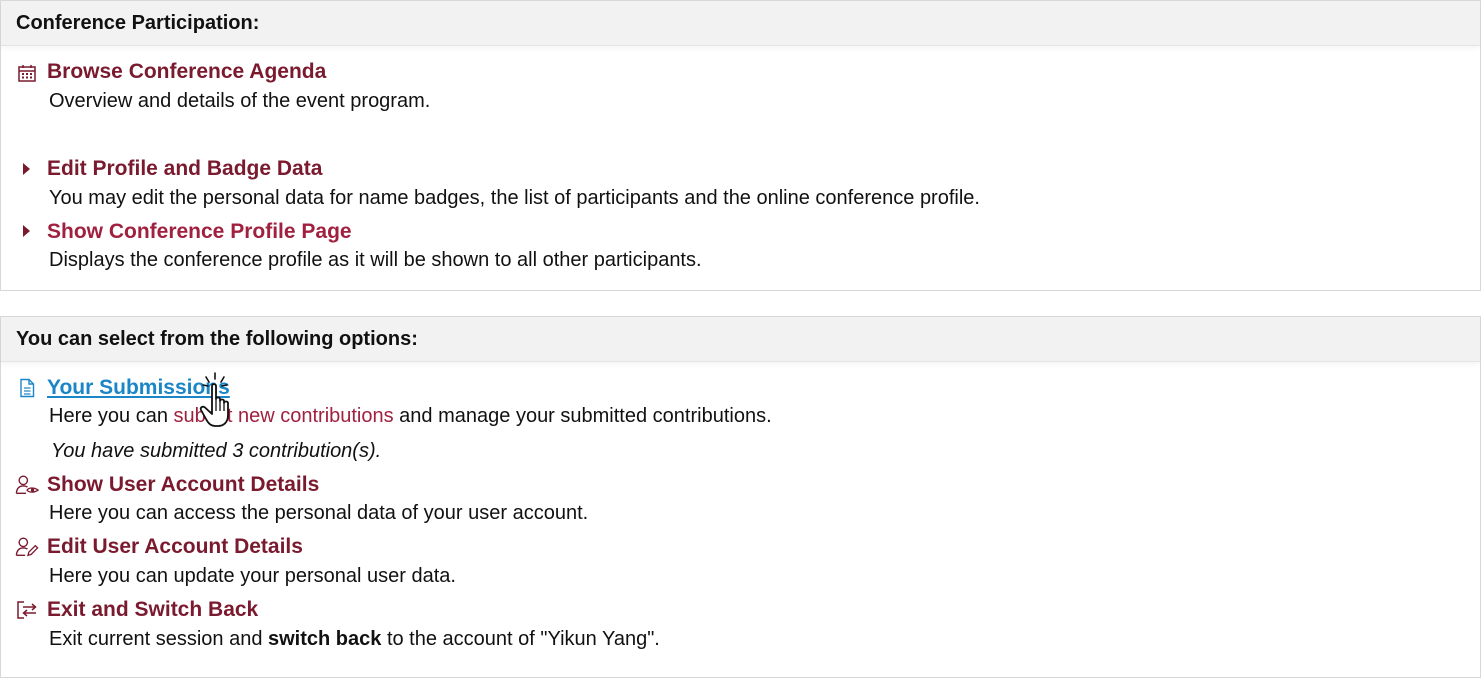  What do you see at coordinates (27, 610) in the screenshot?
I see `switch-icon` at bounding box center [27, 610].